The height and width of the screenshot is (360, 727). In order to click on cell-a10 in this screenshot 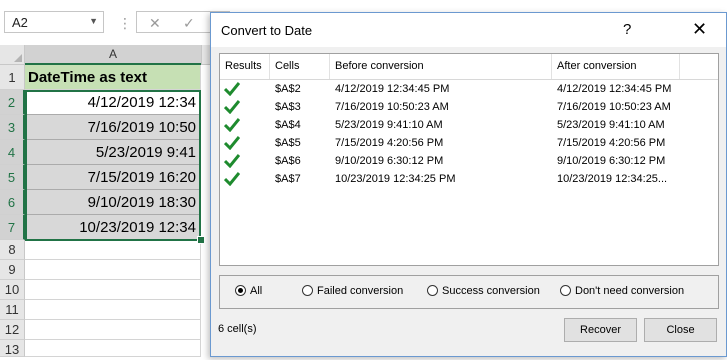, I will do `click(113, 290)`.